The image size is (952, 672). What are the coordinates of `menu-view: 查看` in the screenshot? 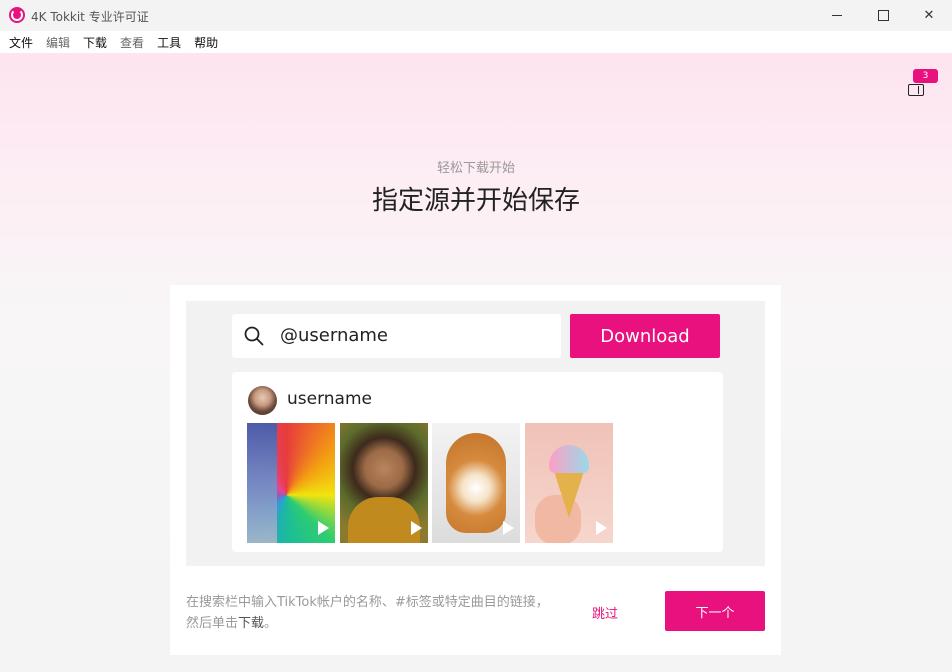 It's located at (132, 42).